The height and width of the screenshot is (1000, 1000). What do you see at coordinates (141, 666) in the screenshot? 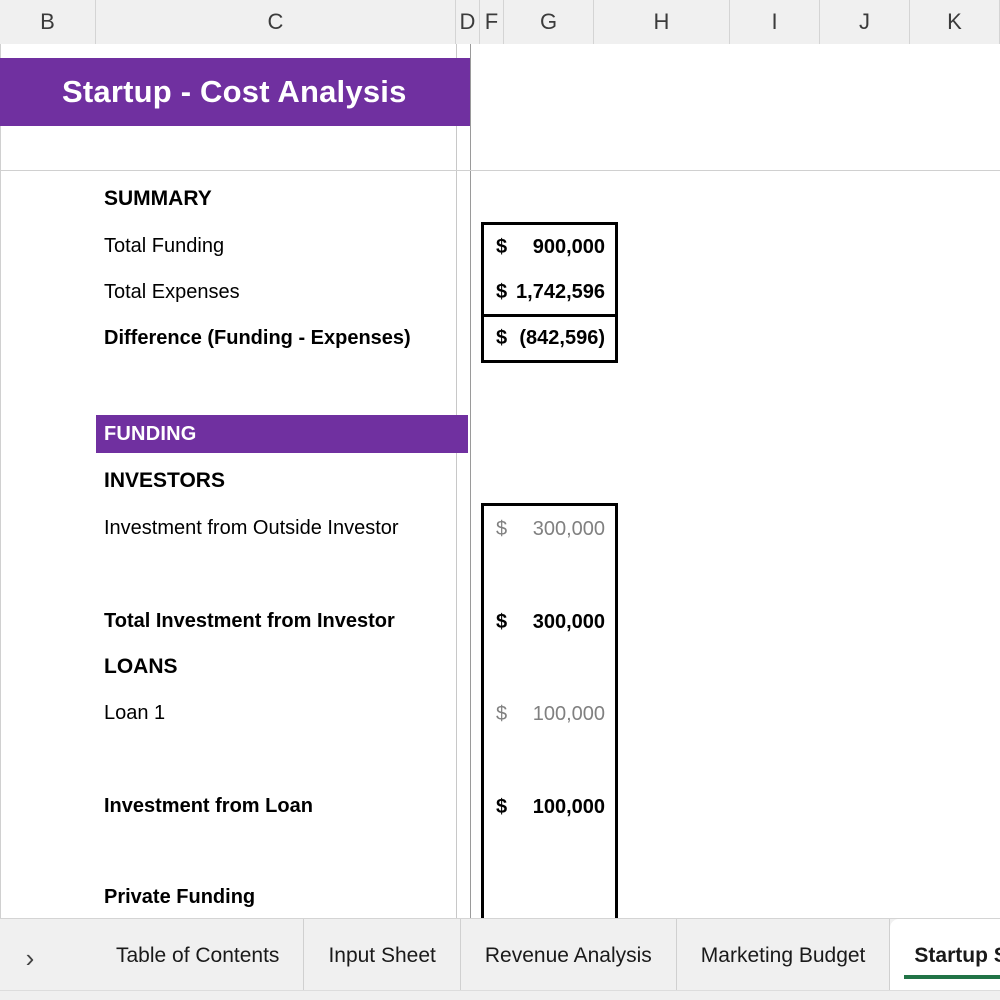
I see `loans-heading: LOANS` at bounding box center [141, 666].